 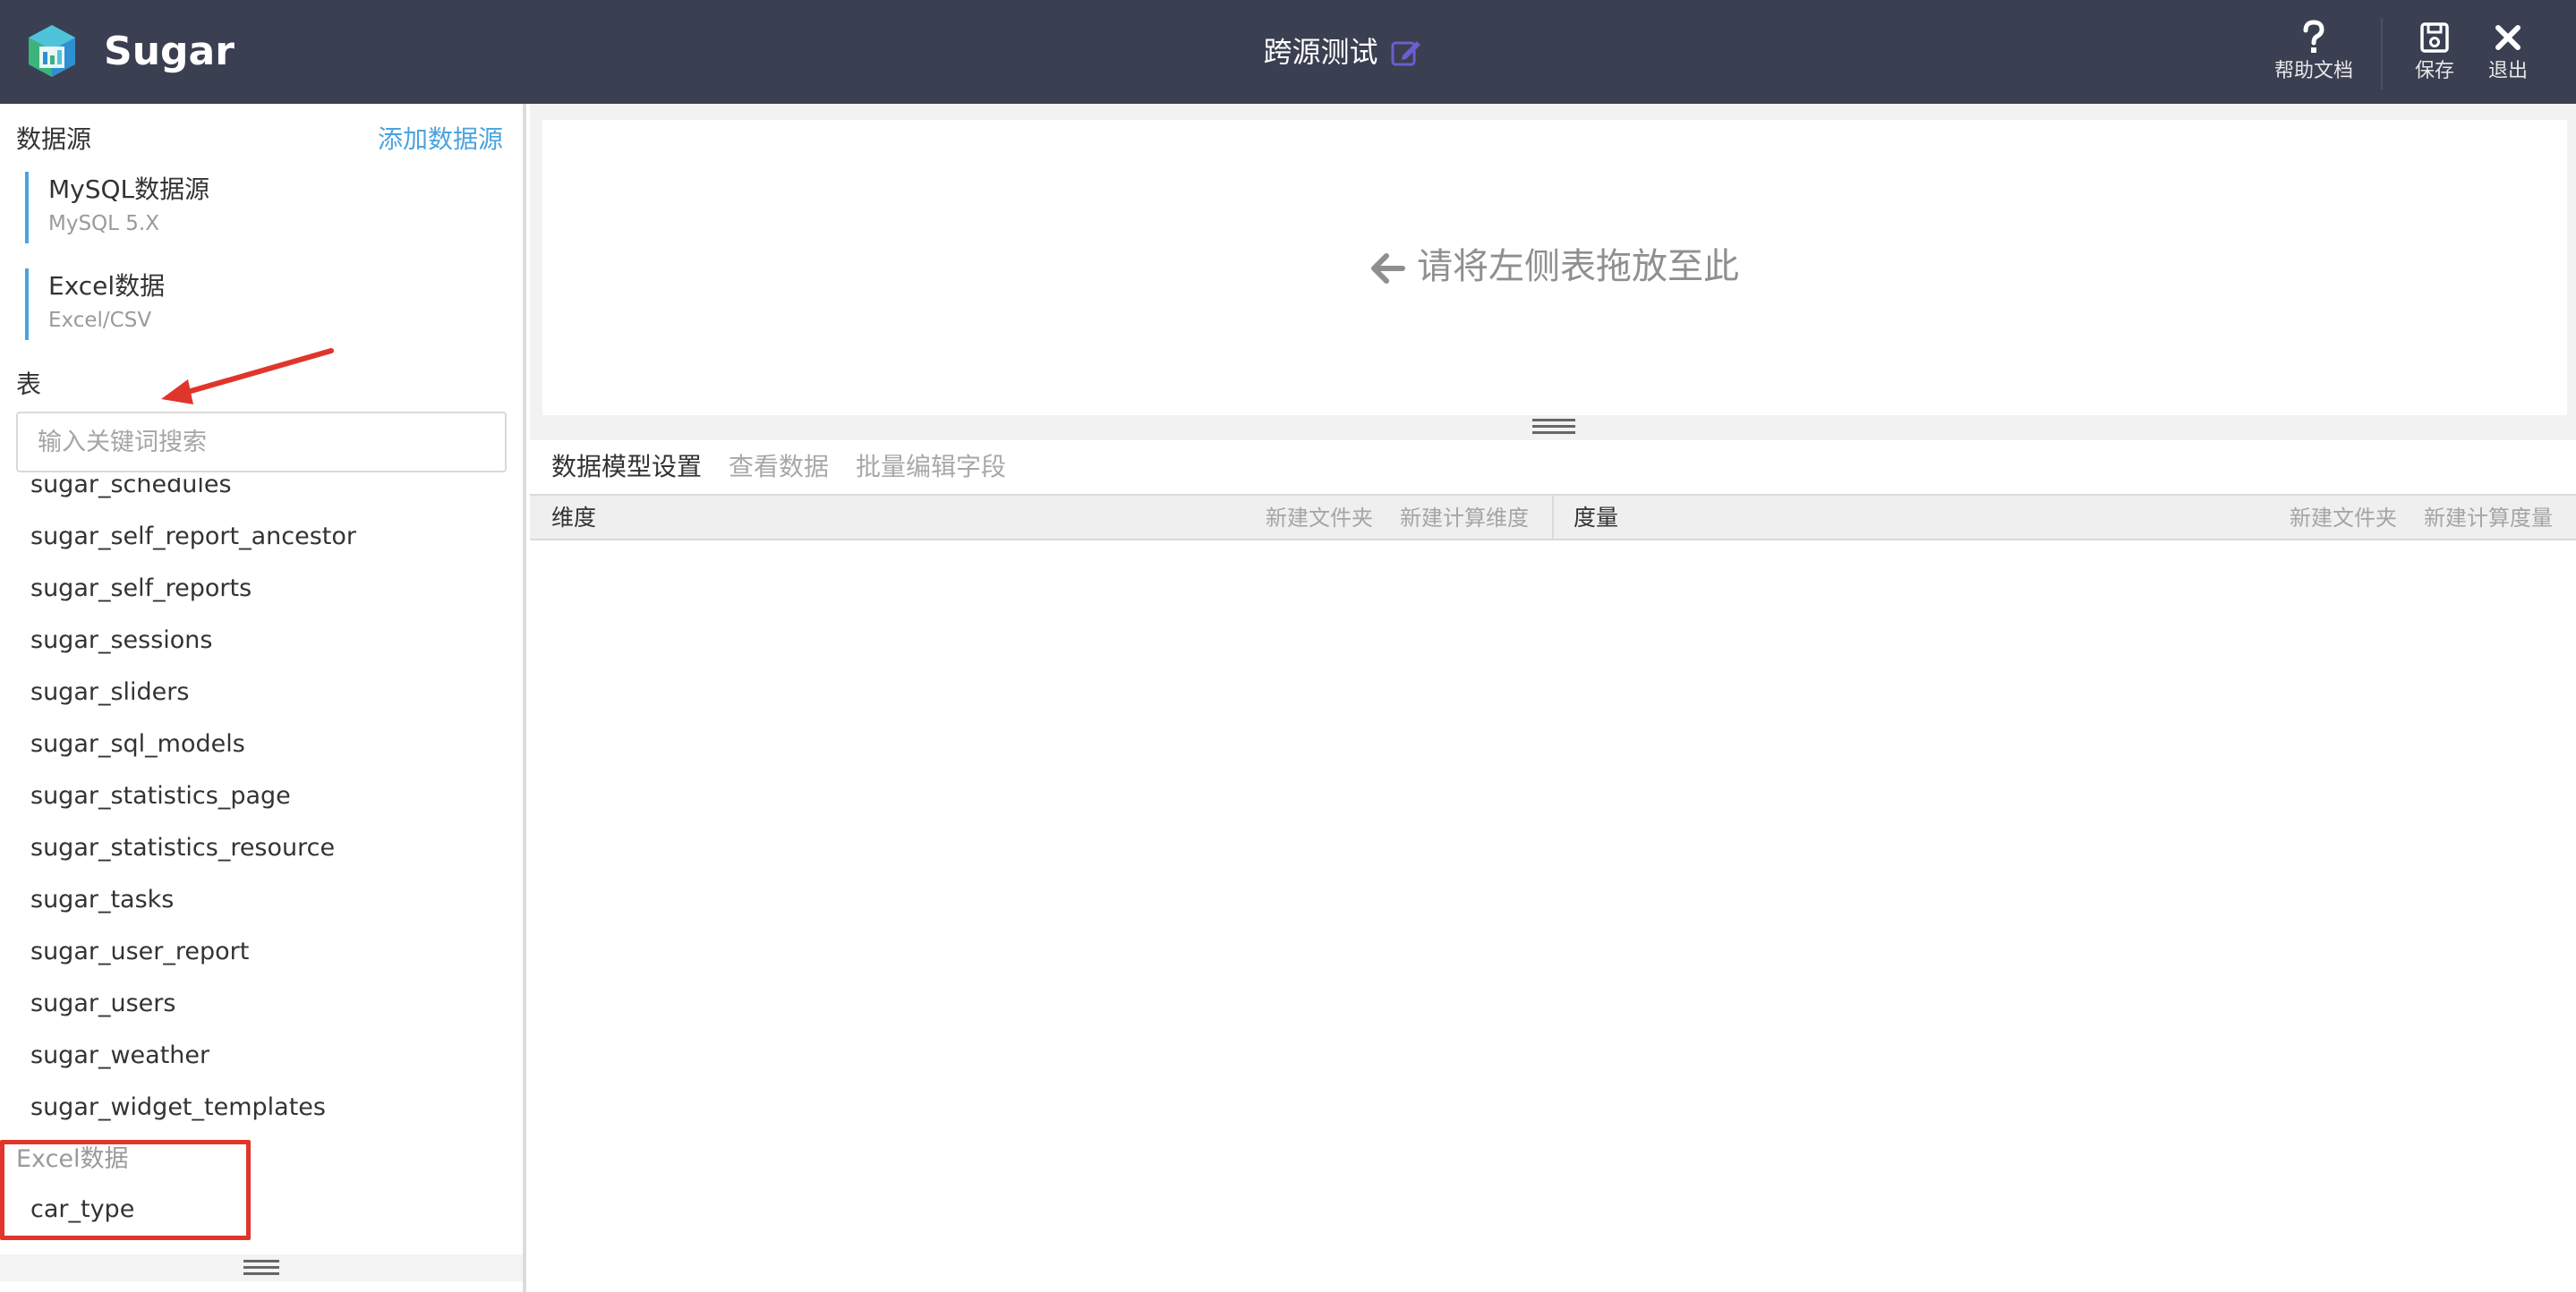 What do you see at coordinates (1406, 52) in the screenshot?
I see `edit-icon` at bounding box center [1406, 52].